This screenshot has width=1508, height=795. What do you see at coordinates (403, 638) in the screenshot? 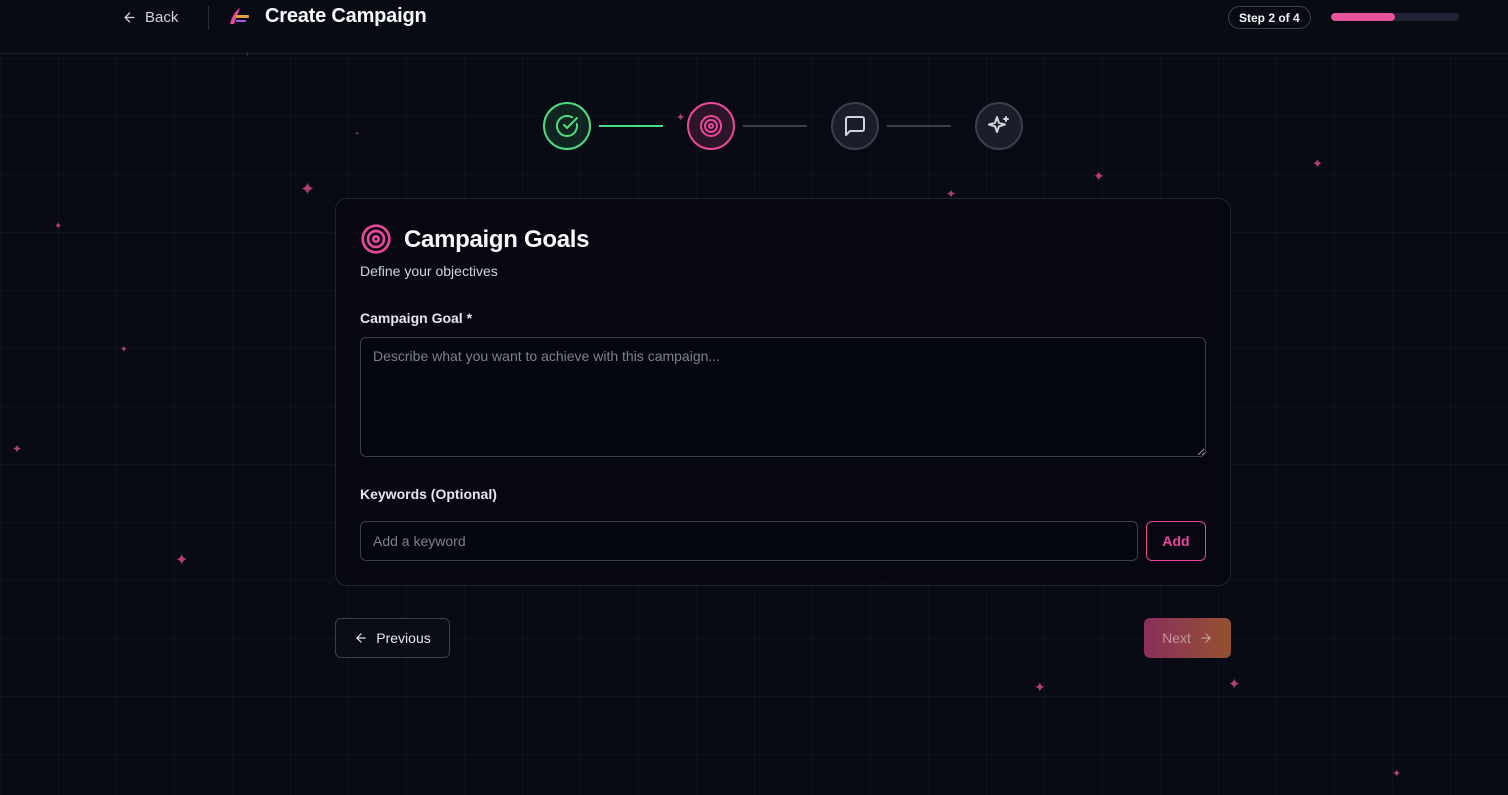
I see `previous-label: Previous` at bounding box center [403, 638].